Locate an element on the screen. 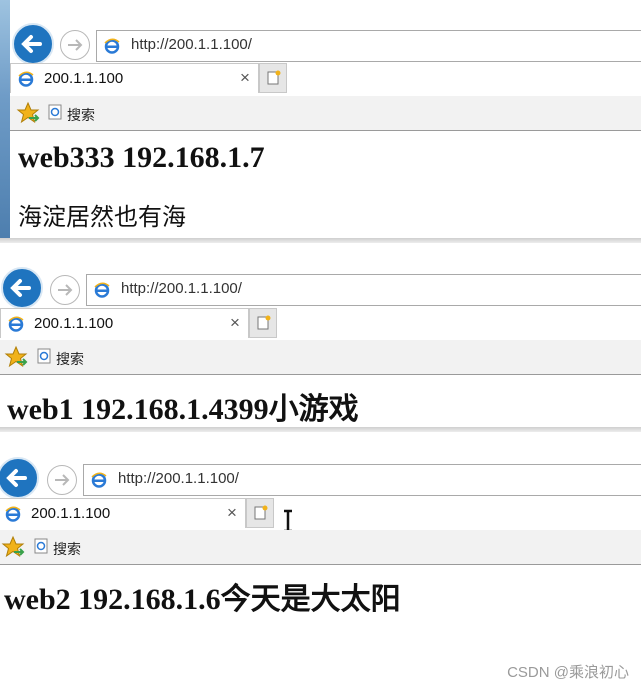  page-heading: web2 192.168.1.6今天是大太阳 is located at coordinates (202, 599).